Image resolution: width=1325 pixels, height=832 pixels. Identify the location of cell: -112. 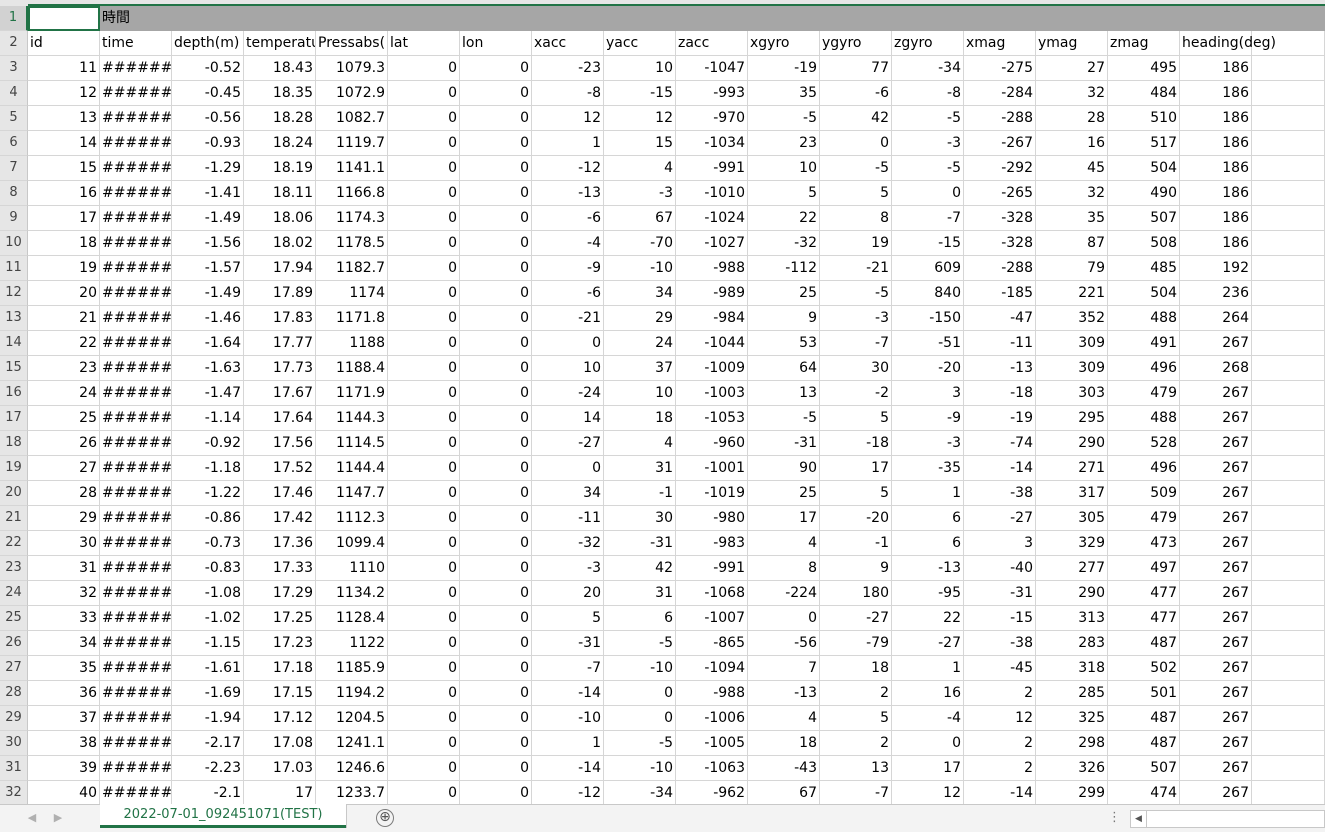
(784, 268).